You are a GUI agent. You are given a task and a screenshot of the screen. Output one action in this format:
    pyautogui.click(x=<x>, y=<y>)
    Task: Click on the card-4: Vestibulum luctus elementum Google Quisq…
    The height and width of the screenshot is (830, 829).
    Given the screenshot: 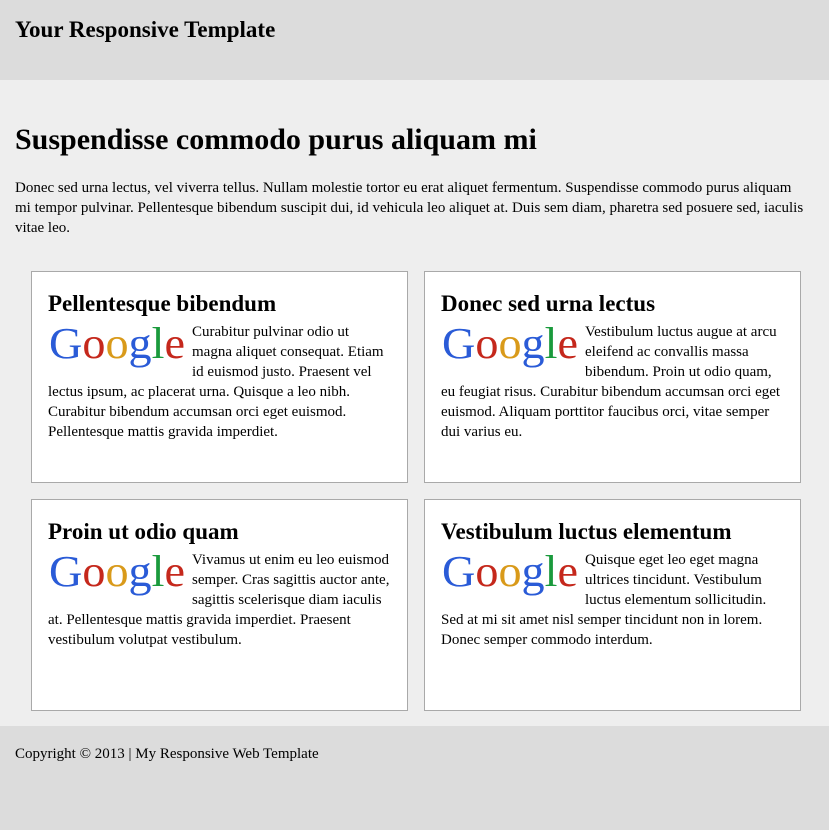 What is the action you would take?
    pyautogui.click(x=612, y=605)
    